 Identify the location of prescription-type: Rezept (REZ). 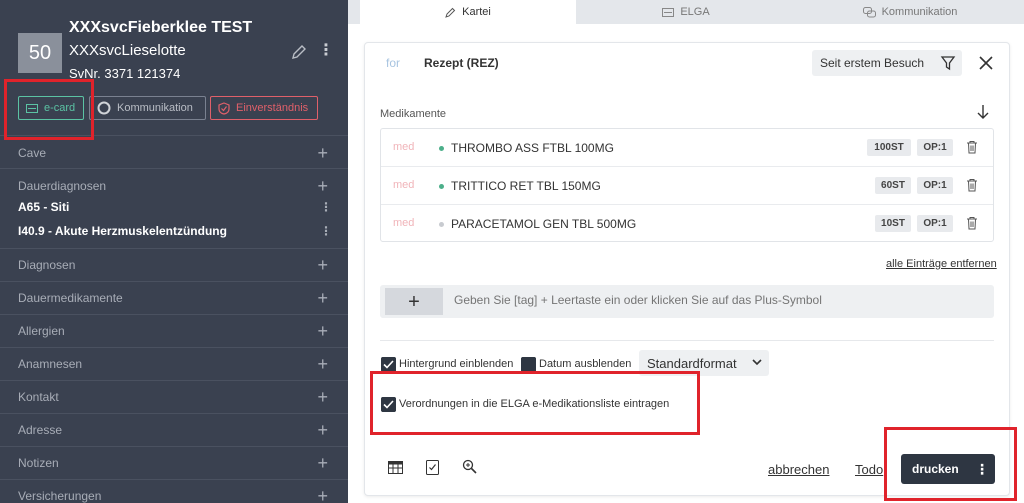
(461, 63).